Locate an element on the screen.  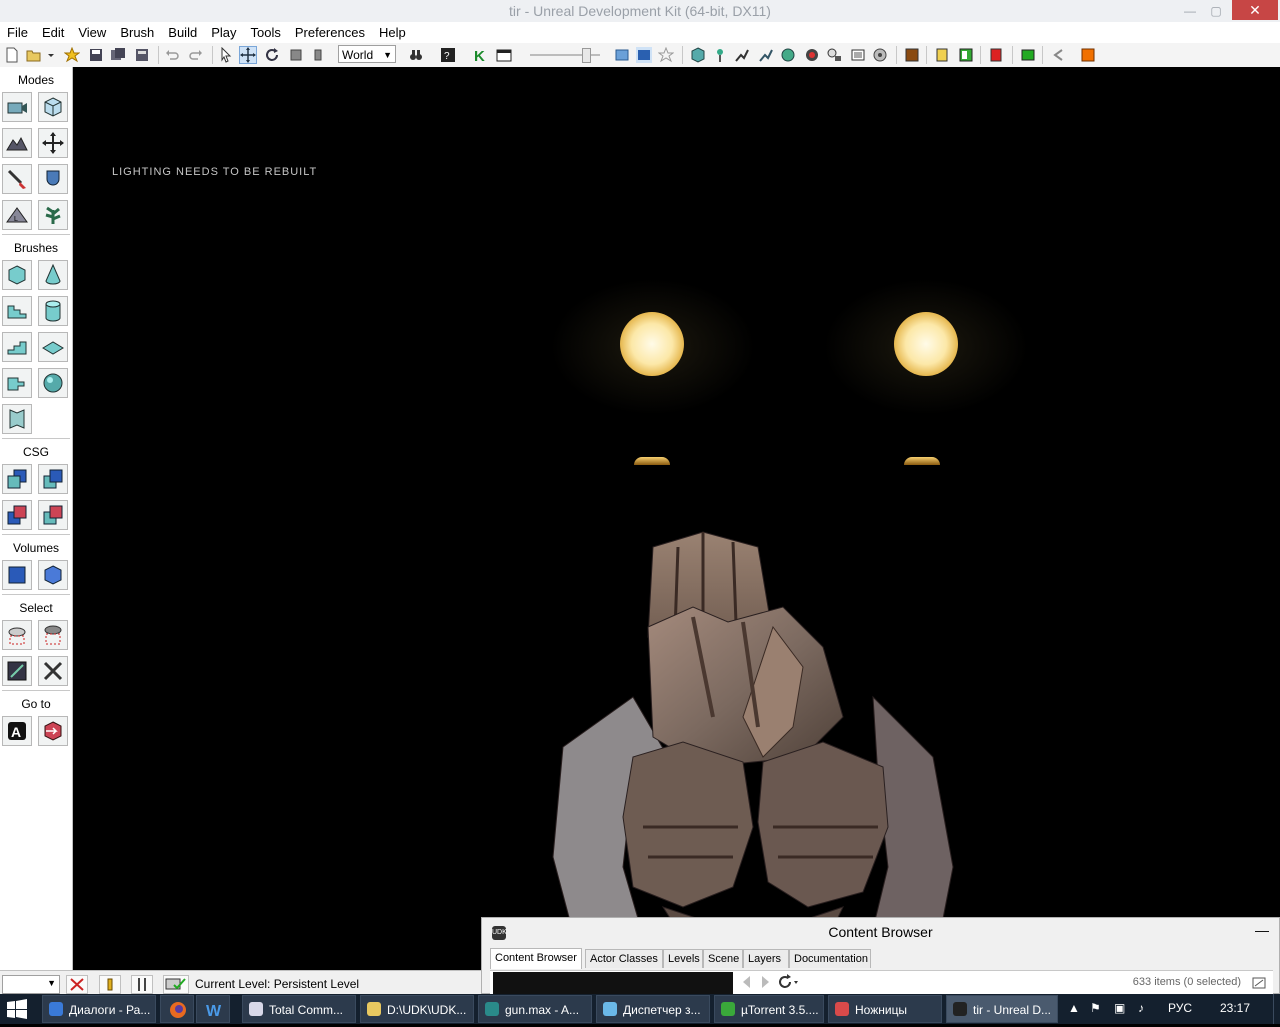
maximize-button: ▢ is located at coordinates (1216, 11).